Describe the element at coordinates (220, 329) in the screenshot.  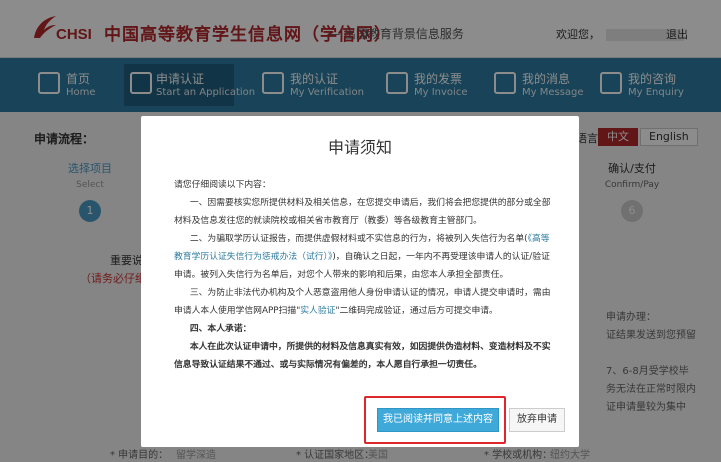
I see `pledge-heading: 四、本人承诺：` at that location.